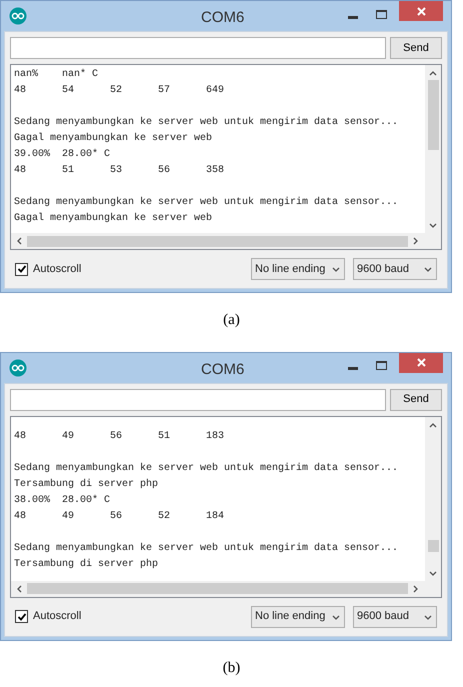 This screenshot has width=463, height=687. Describe the element at coordinates (353, 17) in the screenshot. I see `minimize-icon` at that location.